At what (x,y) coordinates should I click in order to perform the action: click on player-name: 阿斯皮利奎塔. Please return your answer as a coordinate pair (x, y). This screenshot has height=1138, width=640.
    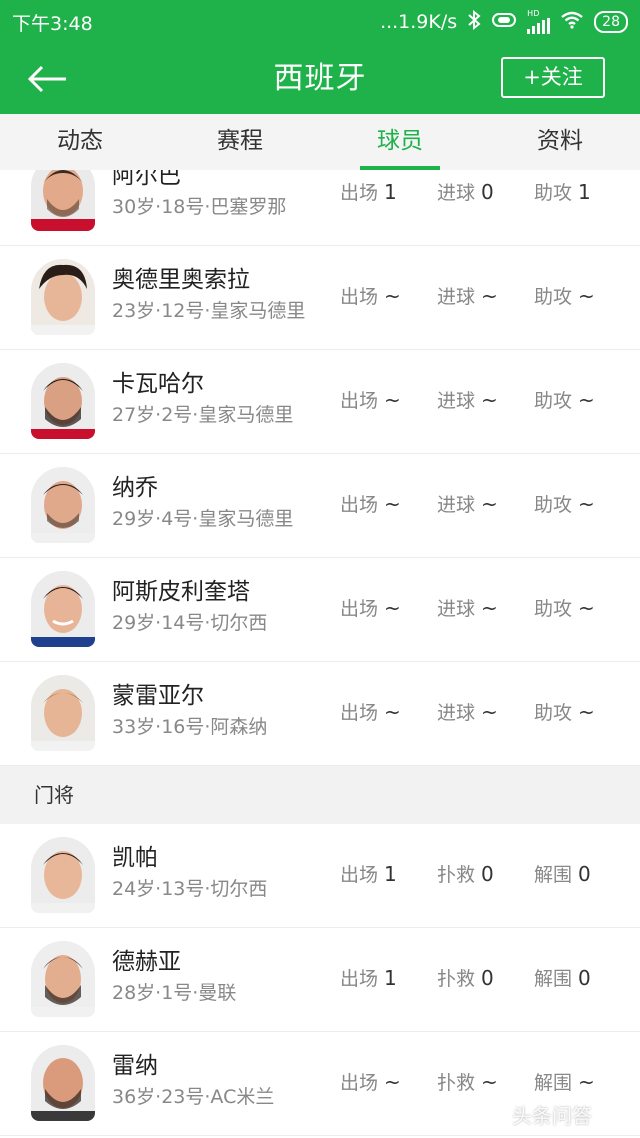
    Looking at the image, I should click on (181, 592).